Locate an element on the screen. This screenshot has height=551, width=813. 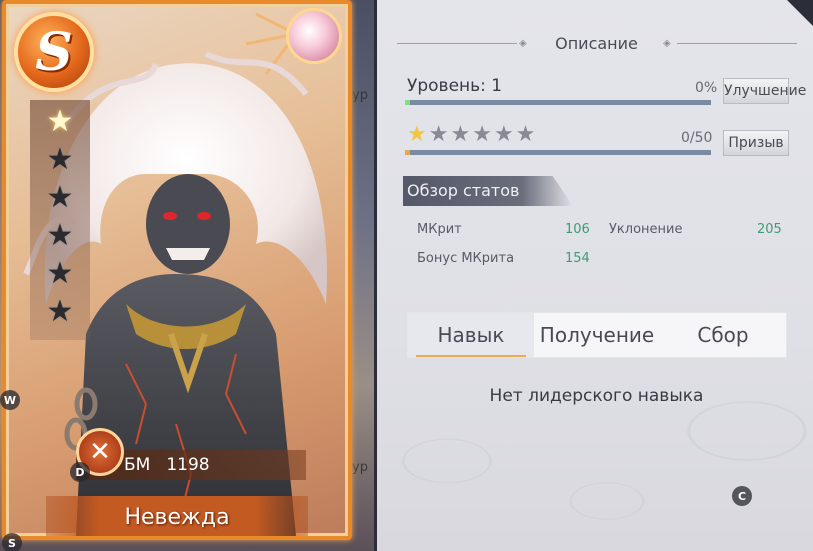
element-orb-icon is located at coordinates (314, 36).